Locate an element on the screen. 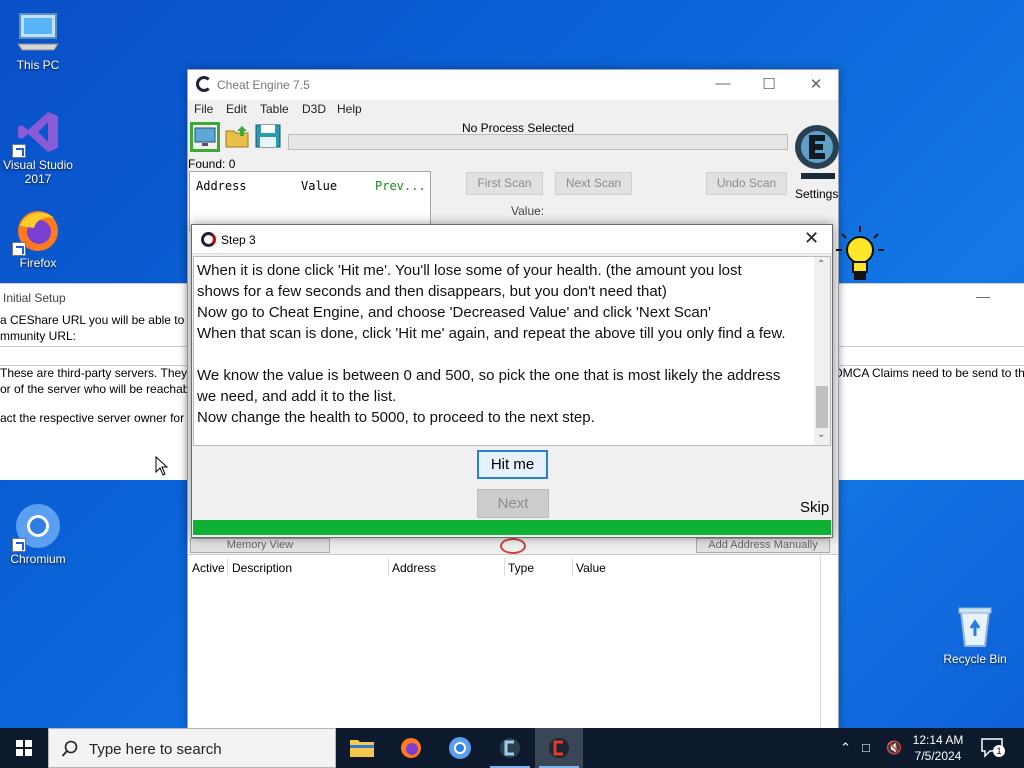 The height and width of the screenshot is (768, 1024). taskbar-firefox is located at coordinates (411, 748).